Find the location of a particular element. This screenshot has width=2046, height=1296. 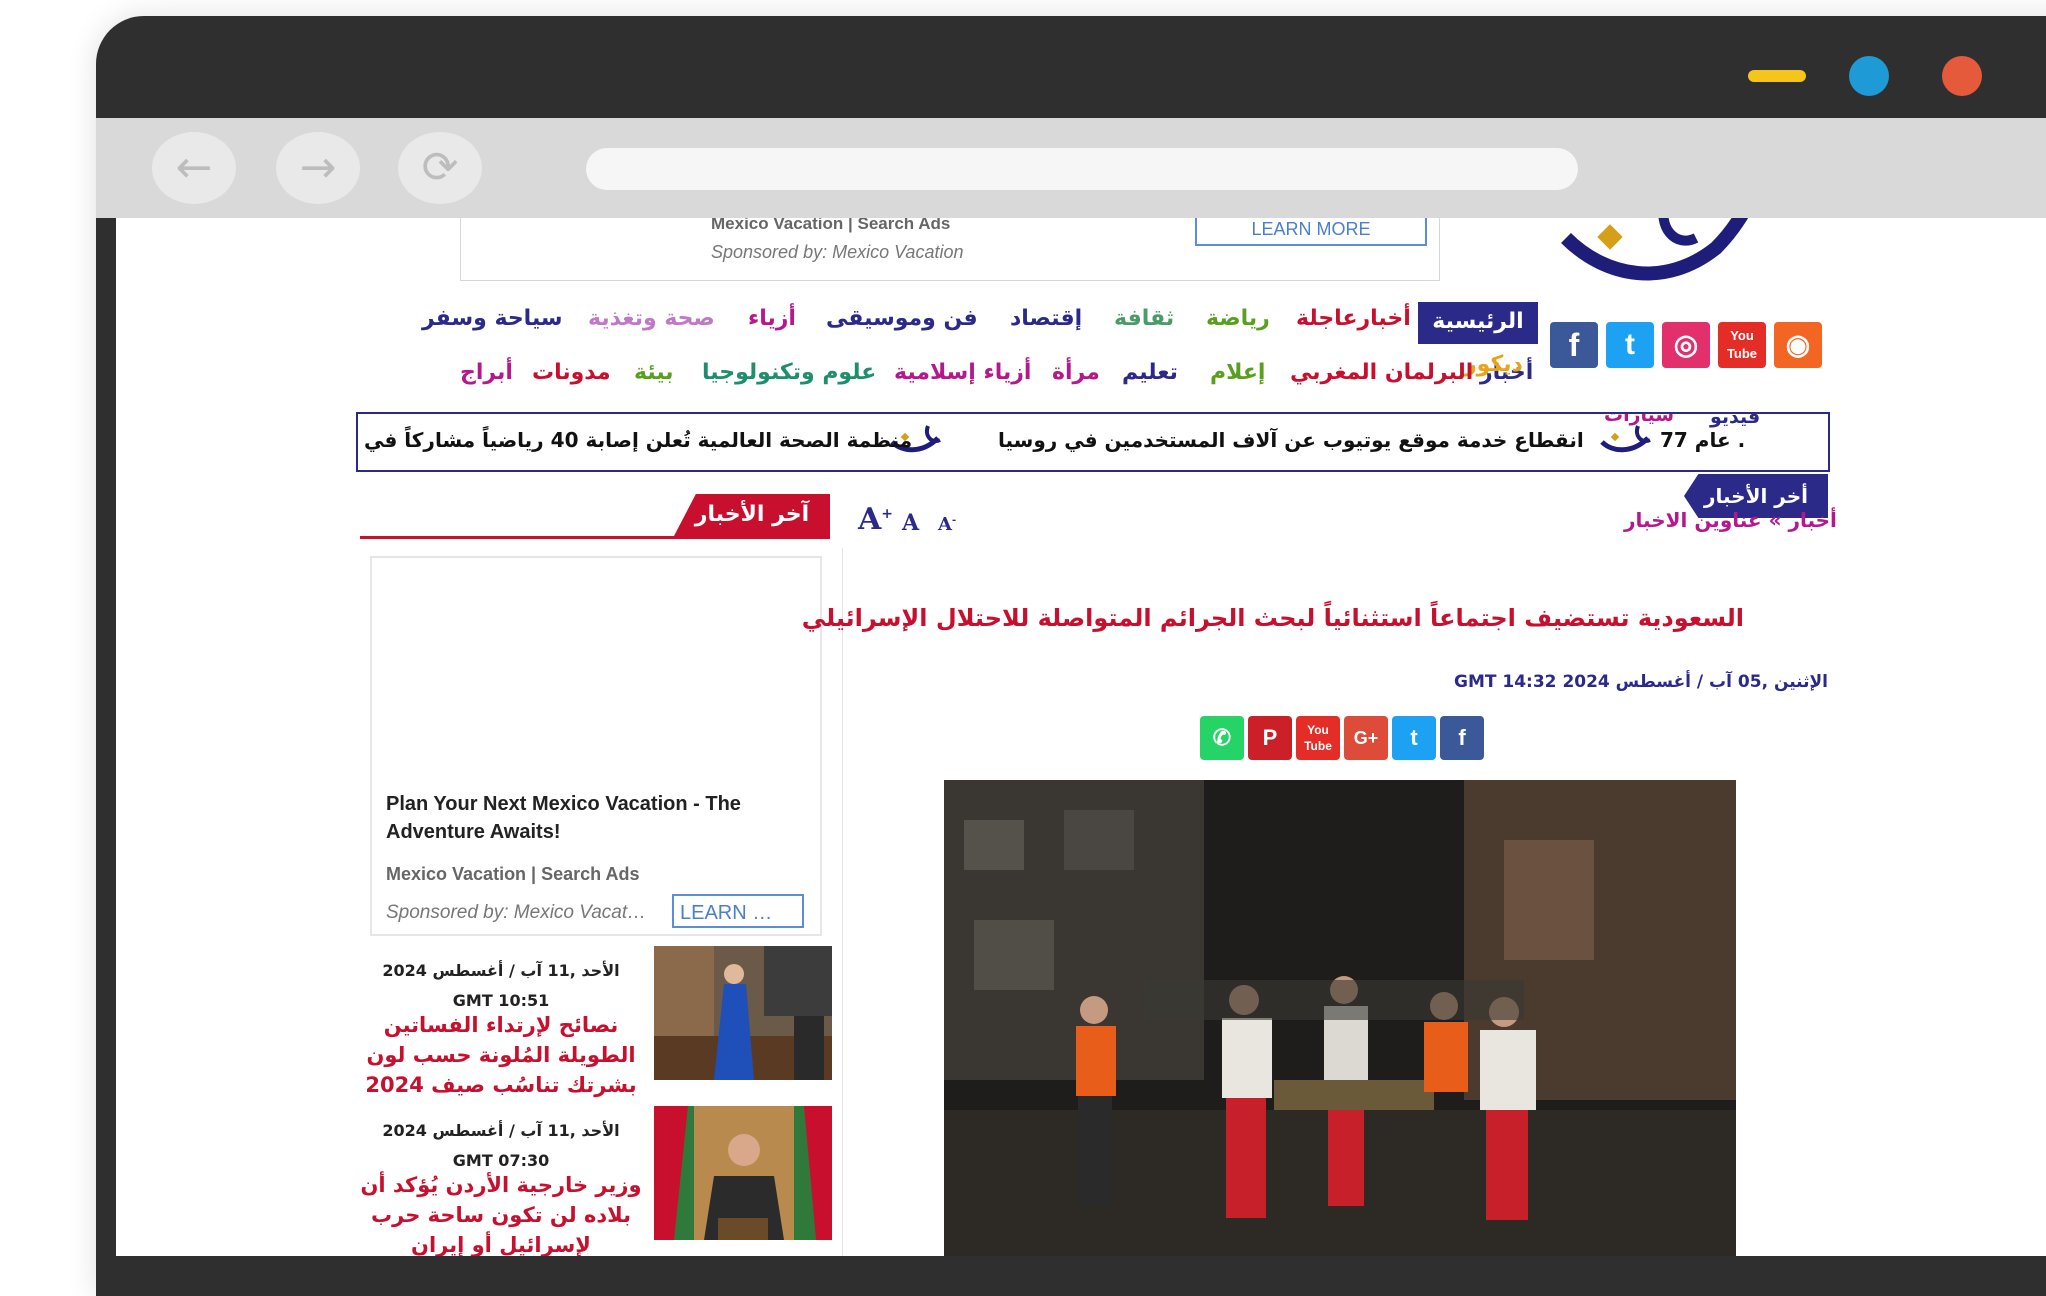

arrow-right-icon: → is located at coordinates (318, 167).